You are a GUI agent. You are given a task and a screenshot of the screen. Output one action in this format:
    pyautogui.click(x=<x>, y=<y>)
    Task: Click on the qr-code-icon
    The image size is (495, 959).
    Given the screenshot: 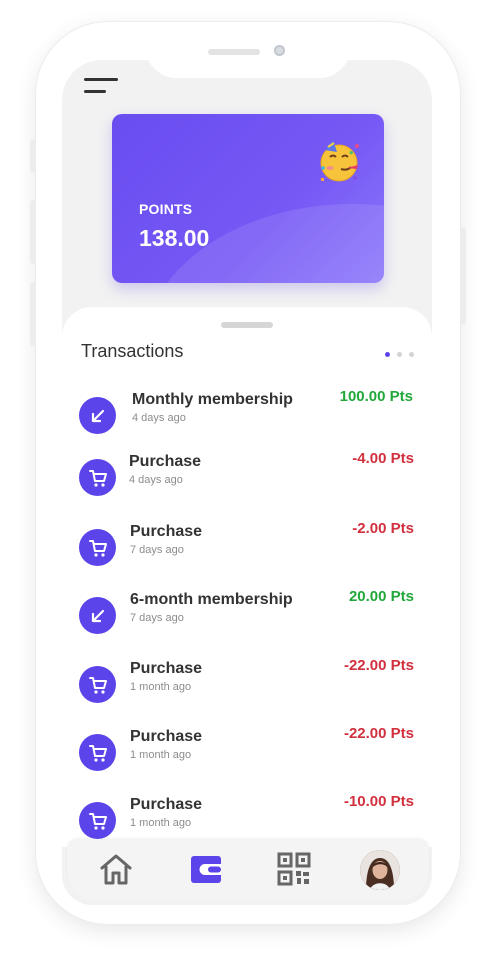 What is the action you would take?
    pyautogui.click(x=294, y=869)
    